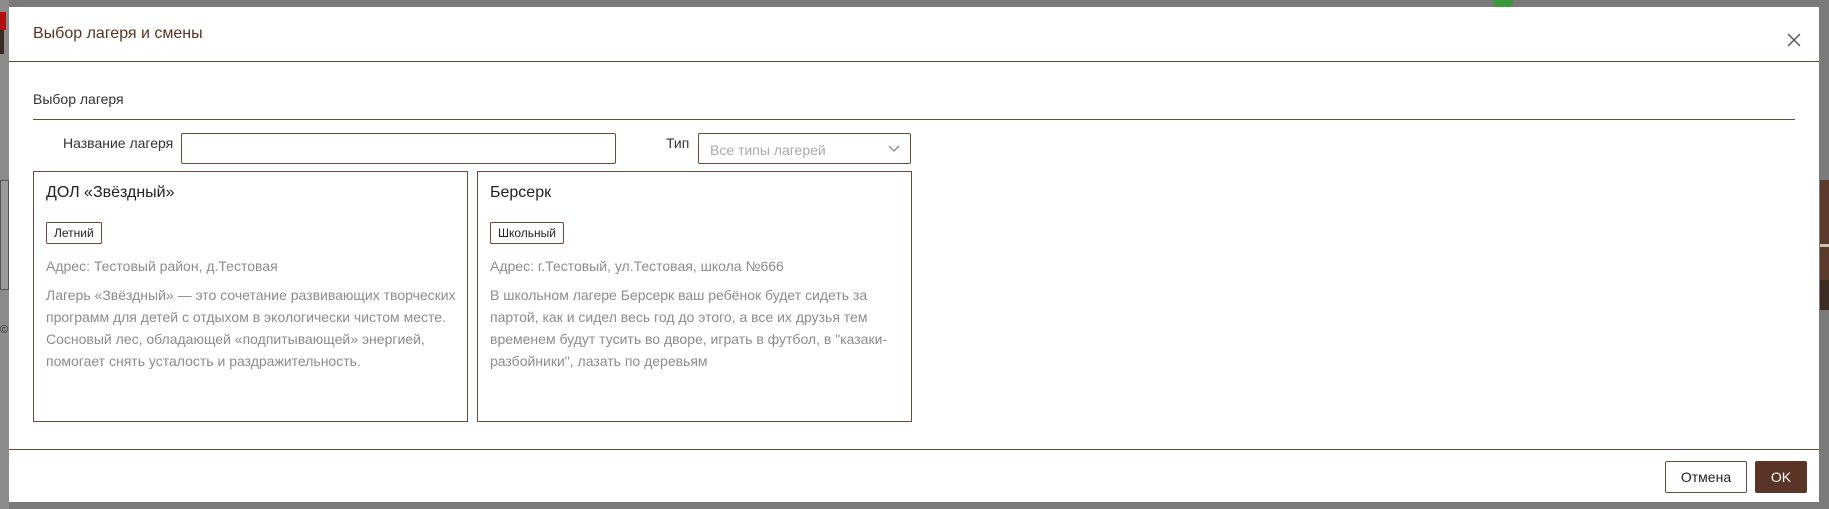 Image resolution: width=1829 pixels, height=509 pixels. I want to click on chevron-down-icon, so click(894, 148).